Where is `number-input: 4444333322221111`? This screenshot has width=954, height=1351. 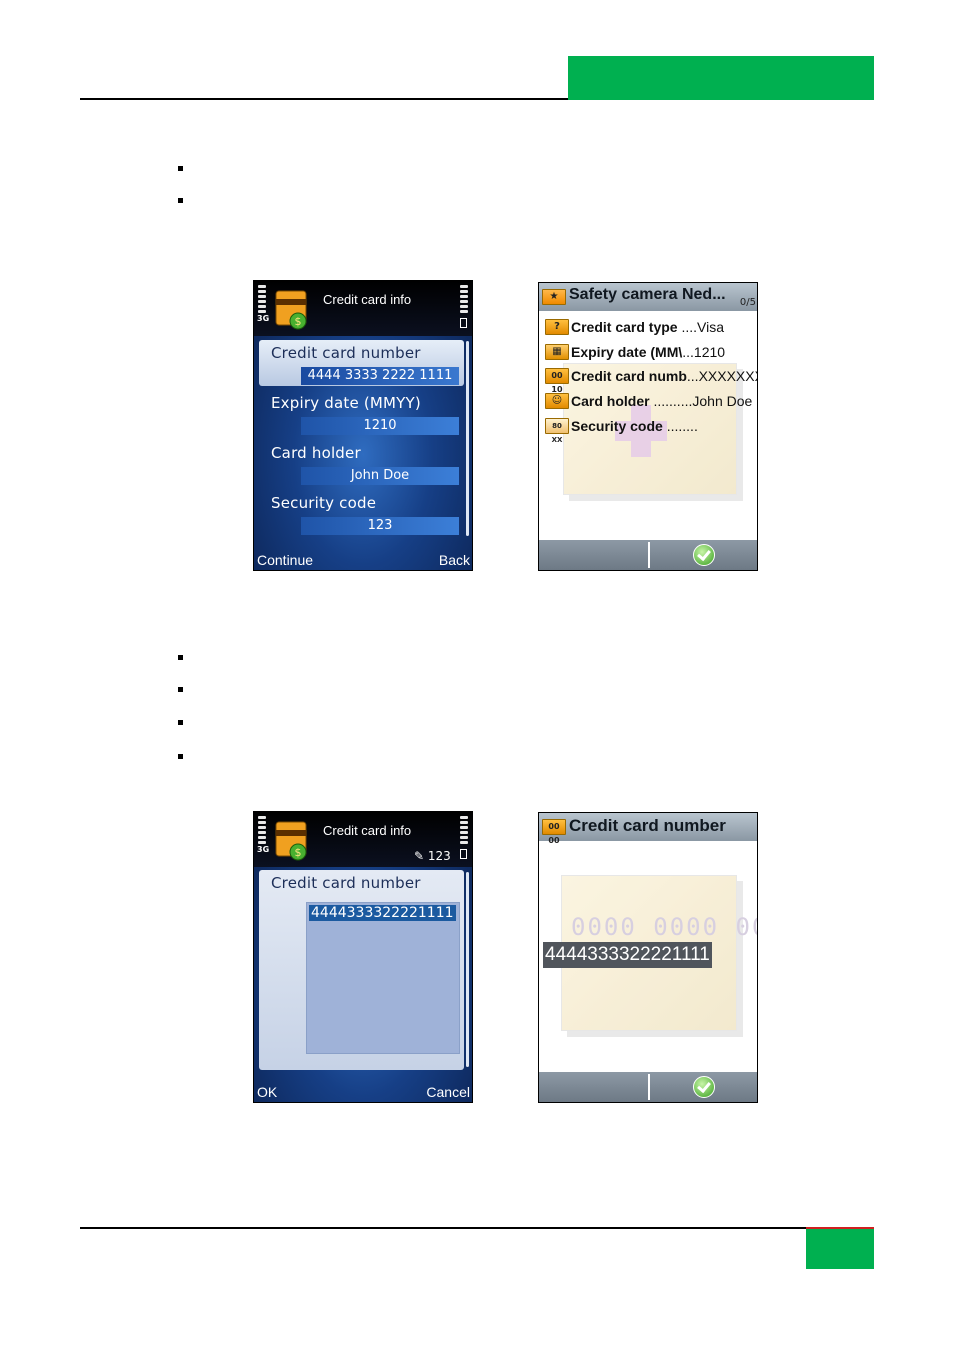 number-input: 4444333322221111 is located at coordinates (383, 978).